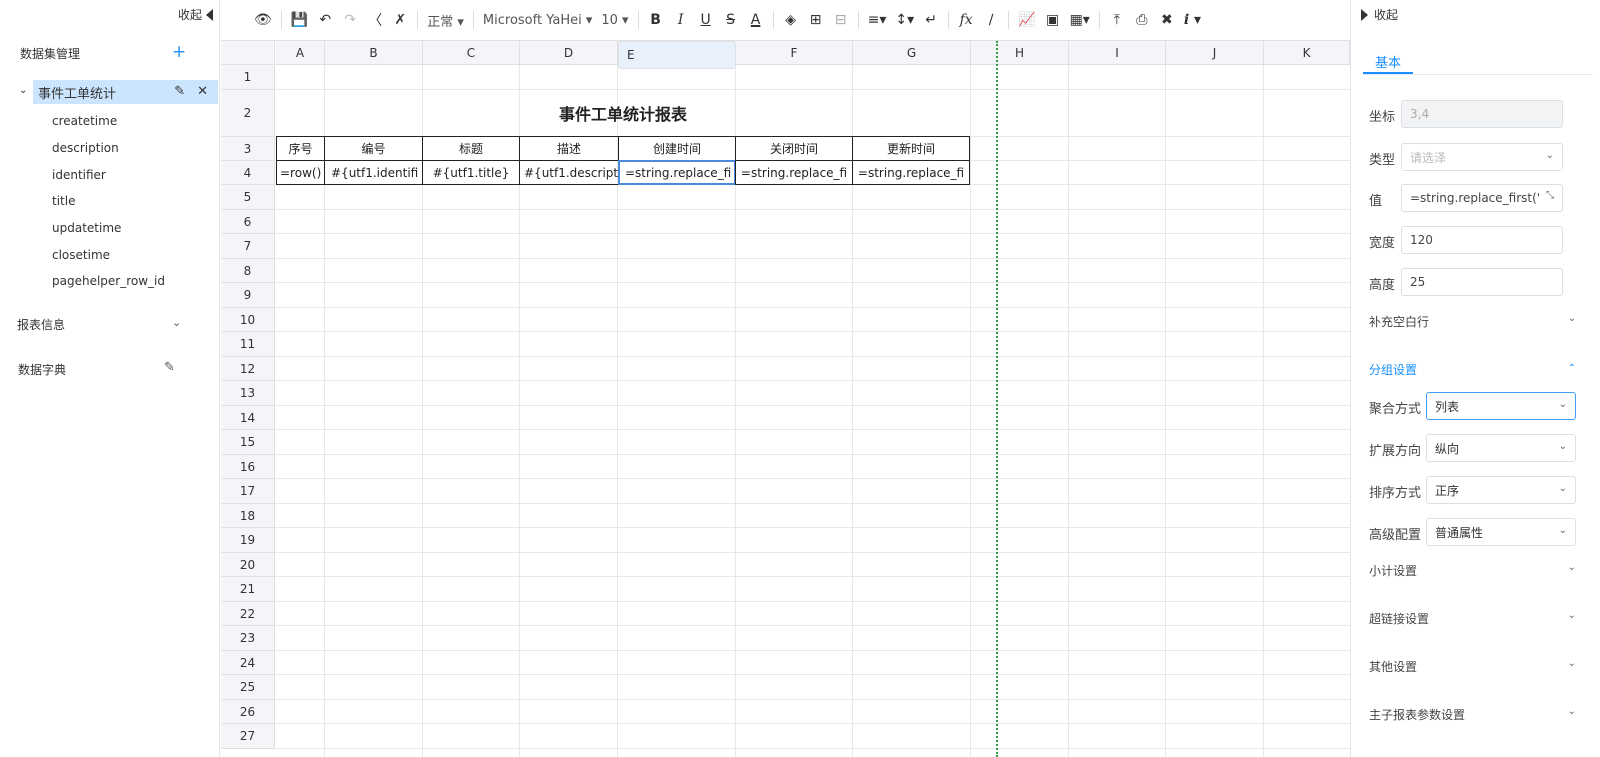 The width and height of the screenshot is (1600, 757). Describe the element at coordinates (248, 149) in the screenshot. I see `row-header: 3` at that location.